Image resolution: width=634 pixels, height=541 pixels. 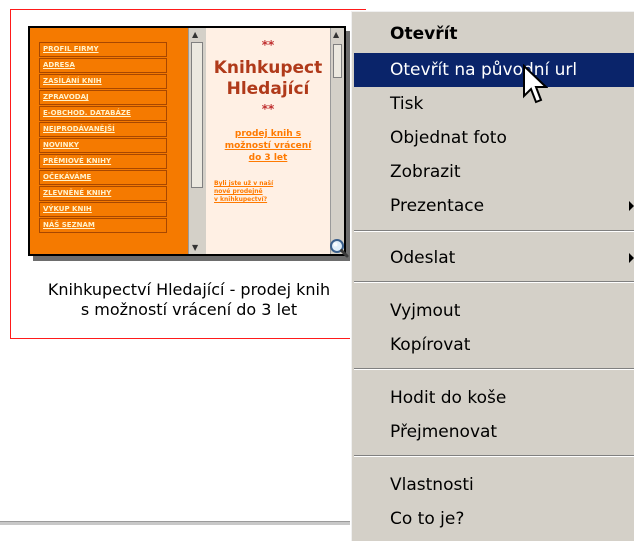 I want to click on menu-item-move-to-trash: Hodit do koše, so click(x=494, y=398).